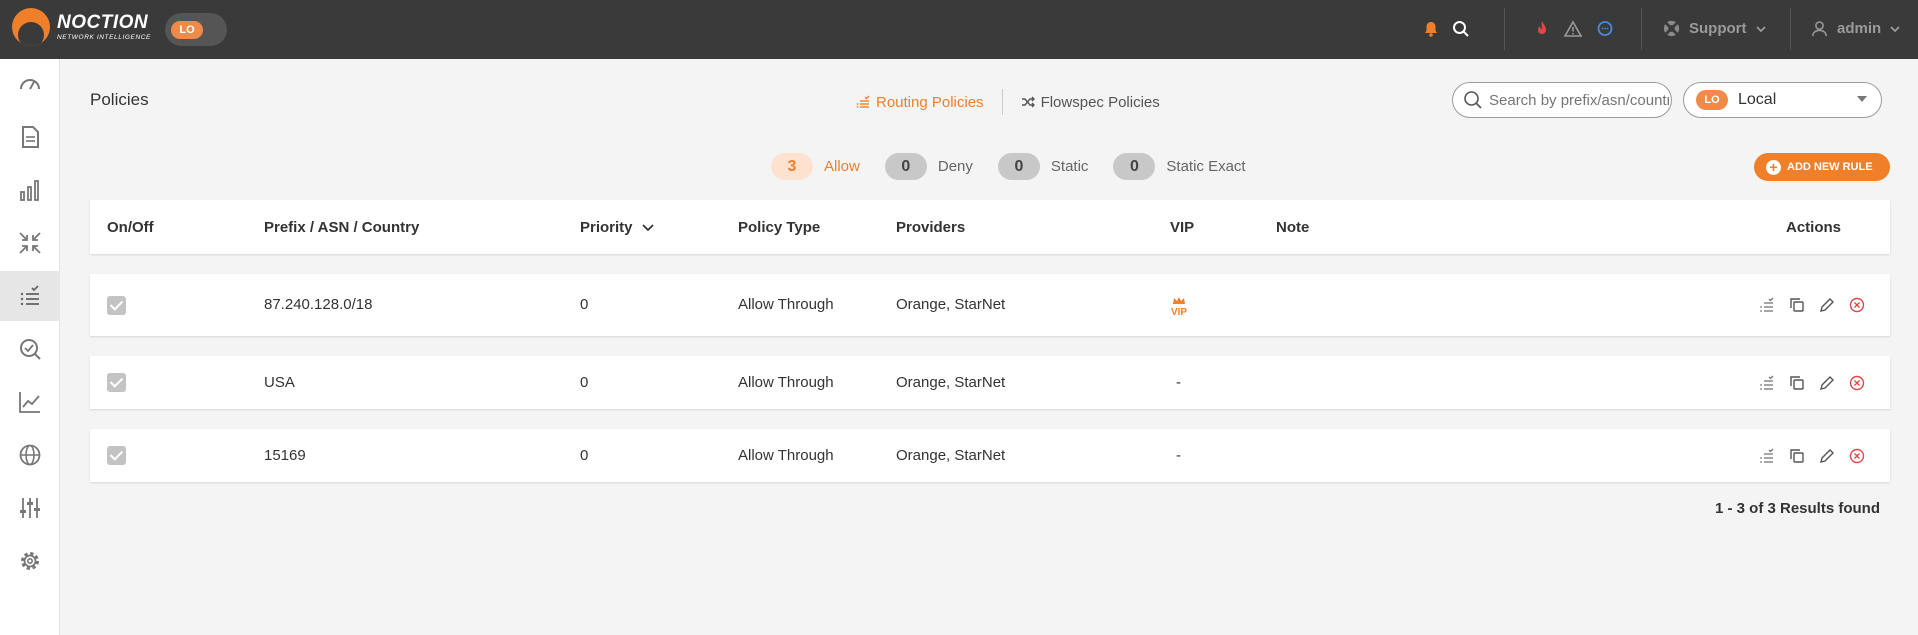 The image size is (1918, 635). I want to click on tab-routing-policies: Routing Policies, so click(920, 102).